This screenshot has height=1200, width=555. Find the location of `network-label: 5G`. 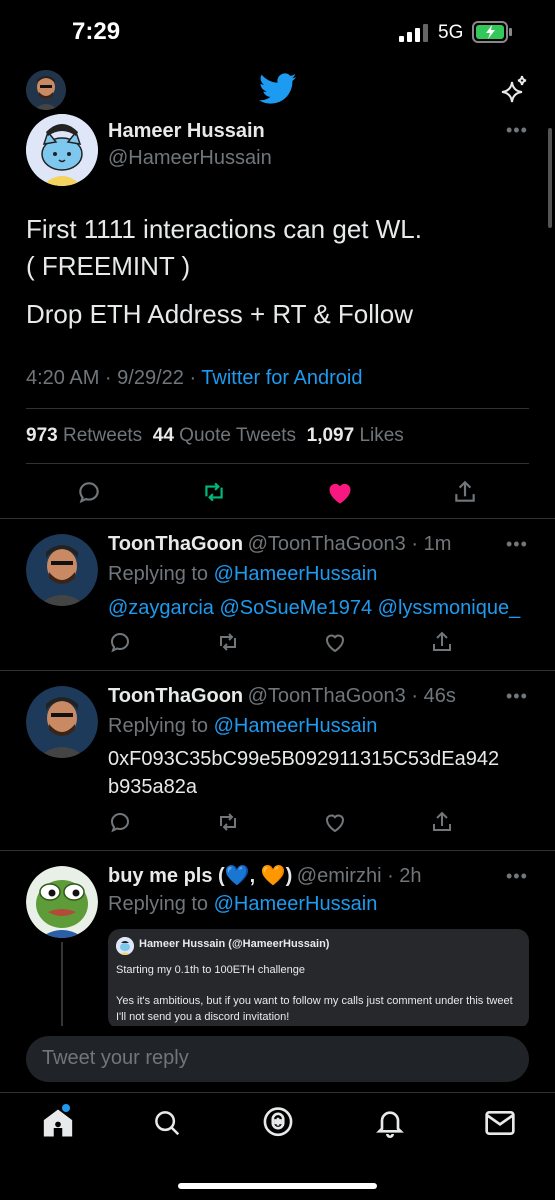

network-label: 5G is located at coordinates (451, 32).